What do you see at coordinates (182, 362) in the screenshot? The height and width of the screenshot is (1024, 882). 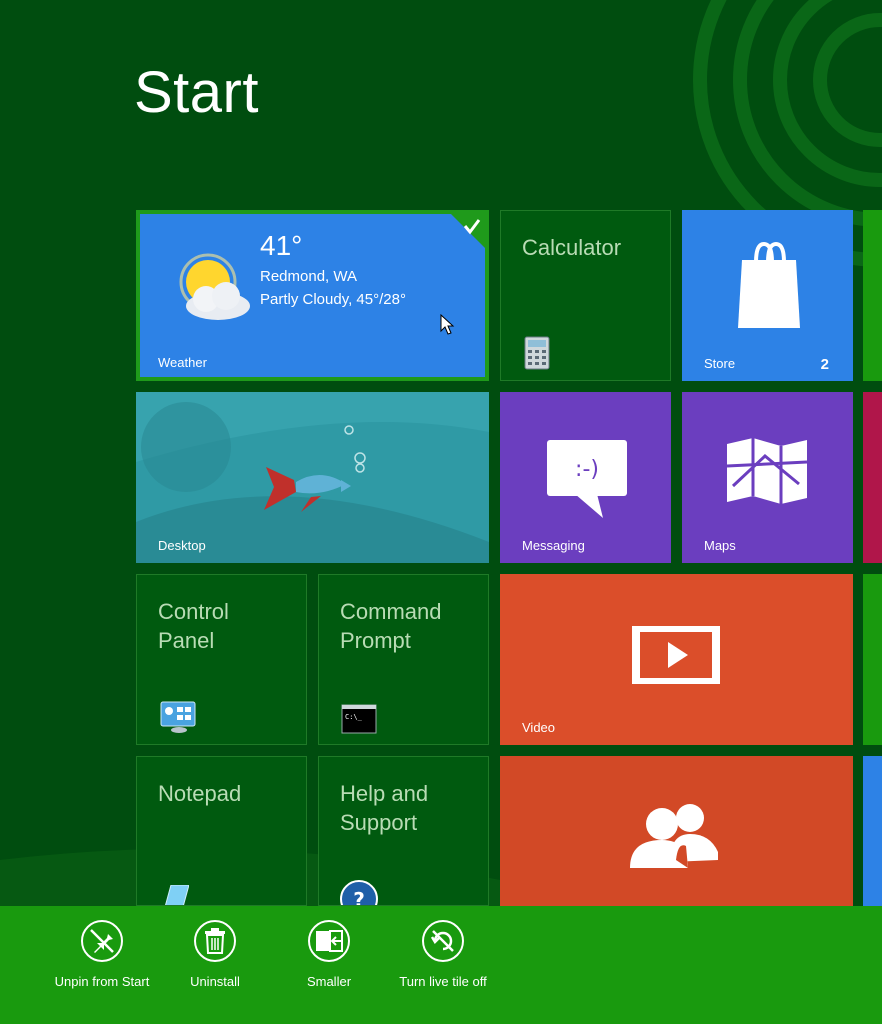 I see `tile-name: Weather` at bounding box center [182, 362].